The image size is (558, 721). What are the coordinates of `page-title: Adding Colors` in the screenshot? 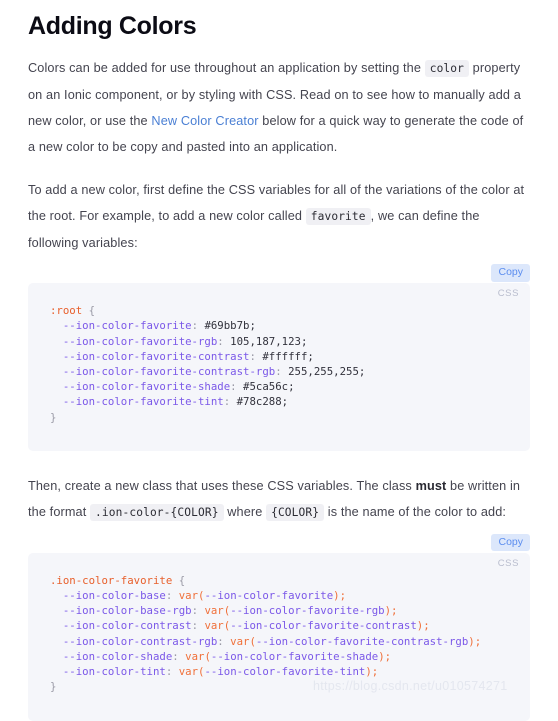 It's located at (112, 26).